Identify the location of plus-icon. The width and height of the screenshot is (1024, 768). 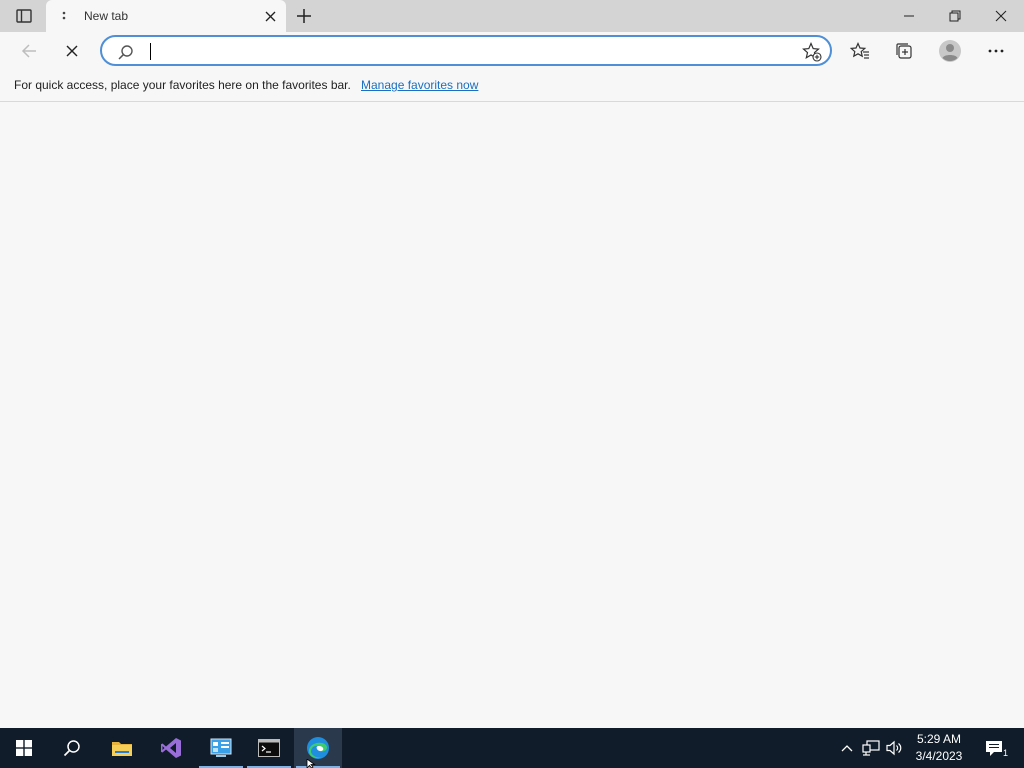
(304, 16).